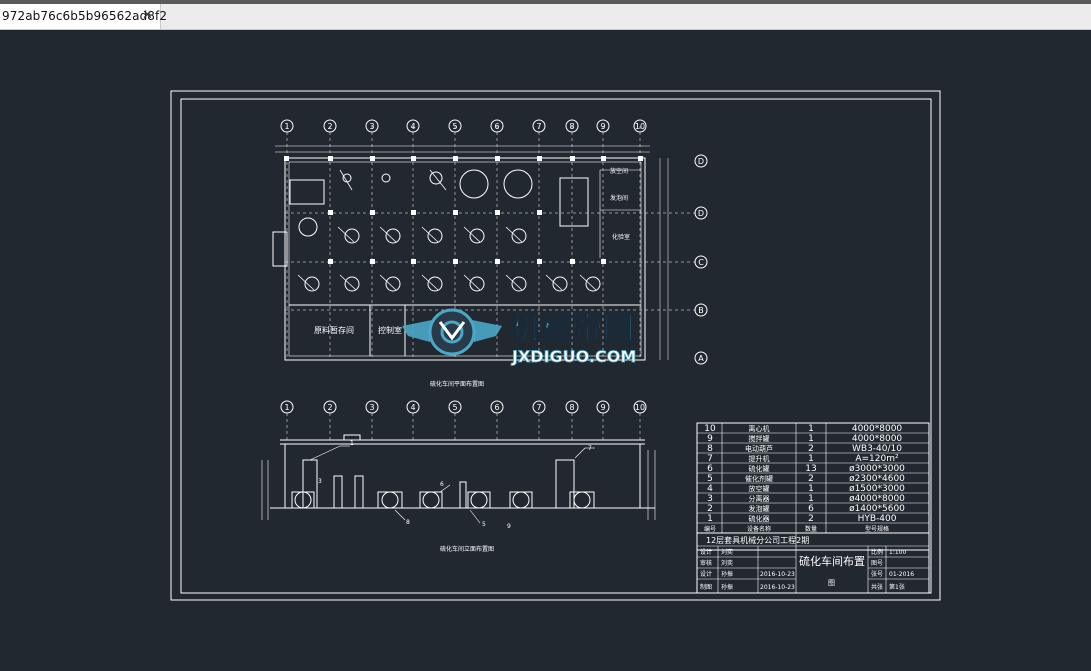  What do you see at coordinates (759, 529) in the screenshot?
I see `svg-text: 设备名称` at bounding box center [759, 529].